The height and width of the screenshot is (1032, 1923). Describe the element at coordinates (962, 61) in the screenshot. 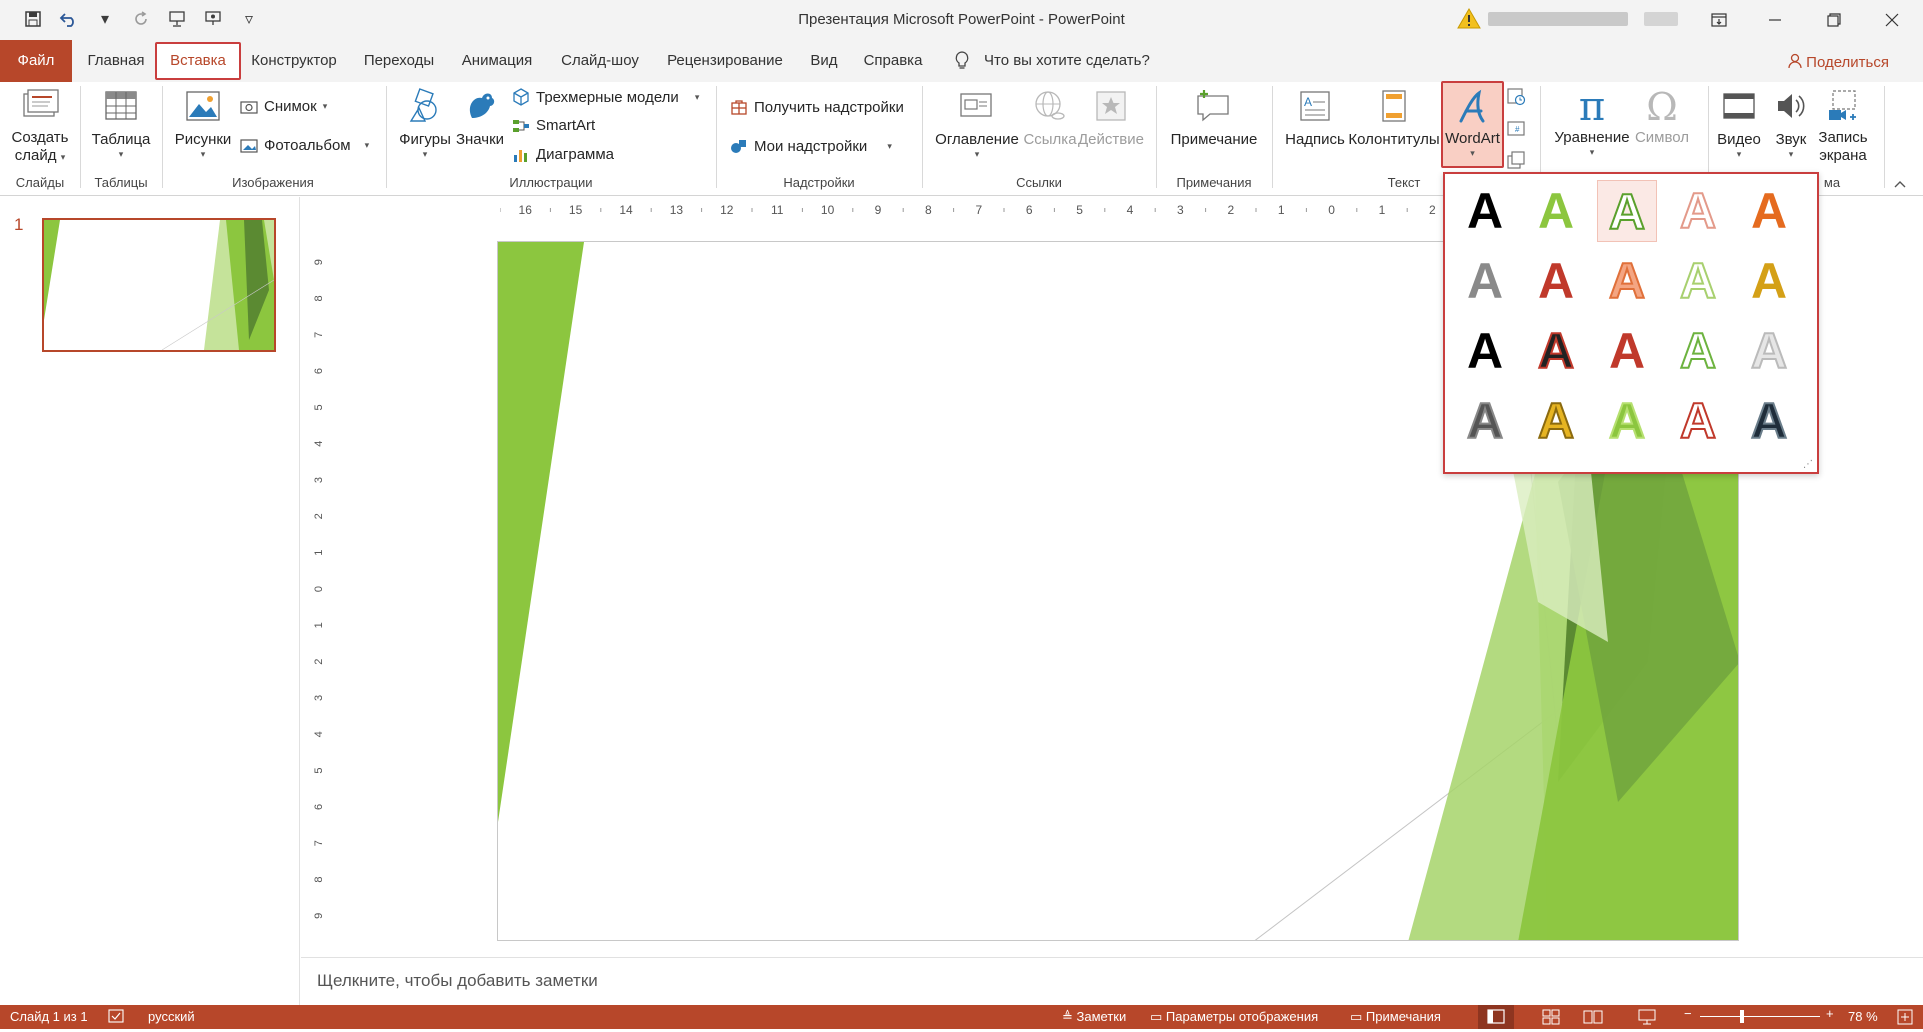

I see `lightbulb-icon` at that location.